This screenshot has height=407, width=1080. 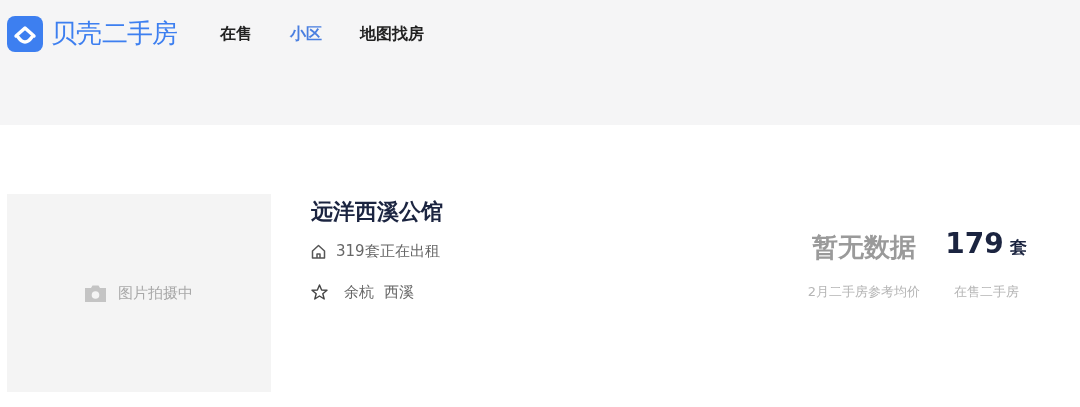 I want to click on star-icon, so click(x=319, y=291).